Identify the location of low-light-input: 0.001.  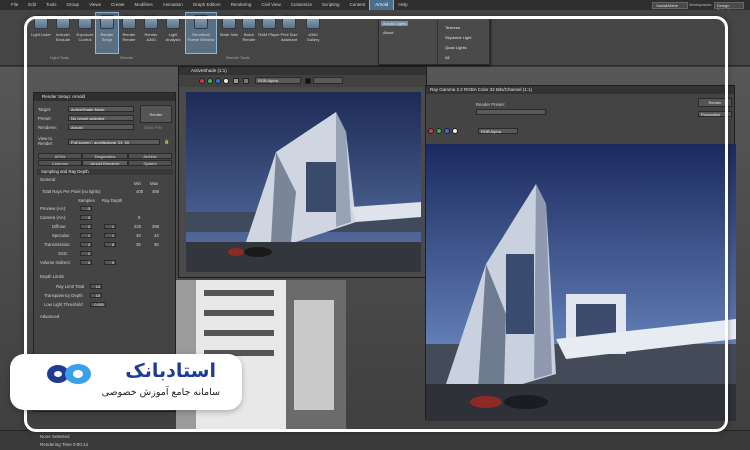
(98, 304).